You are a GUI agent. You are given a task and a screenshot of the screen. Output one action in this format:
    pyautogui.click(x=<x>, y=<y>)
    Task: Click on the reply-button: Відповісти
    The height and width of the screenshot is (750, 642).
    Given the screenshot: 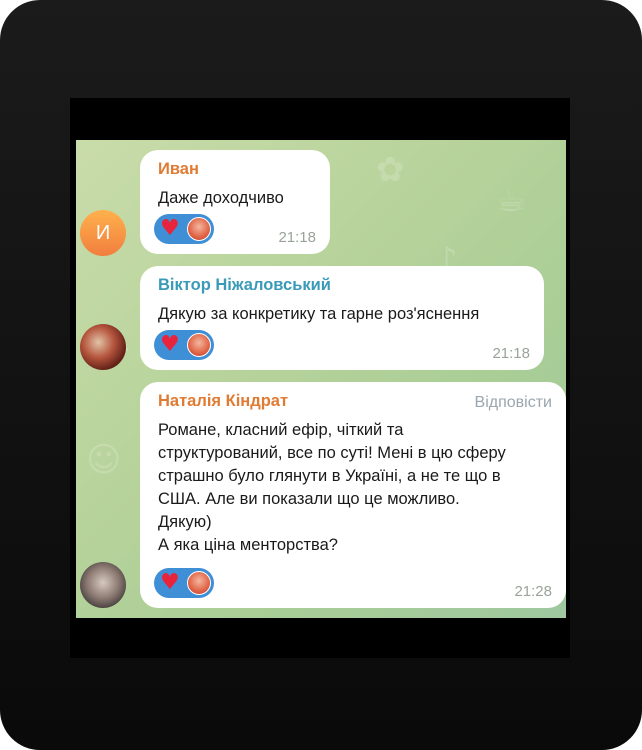 What is the action you would take?
    pyautogui.click(x=513, y=403)
    